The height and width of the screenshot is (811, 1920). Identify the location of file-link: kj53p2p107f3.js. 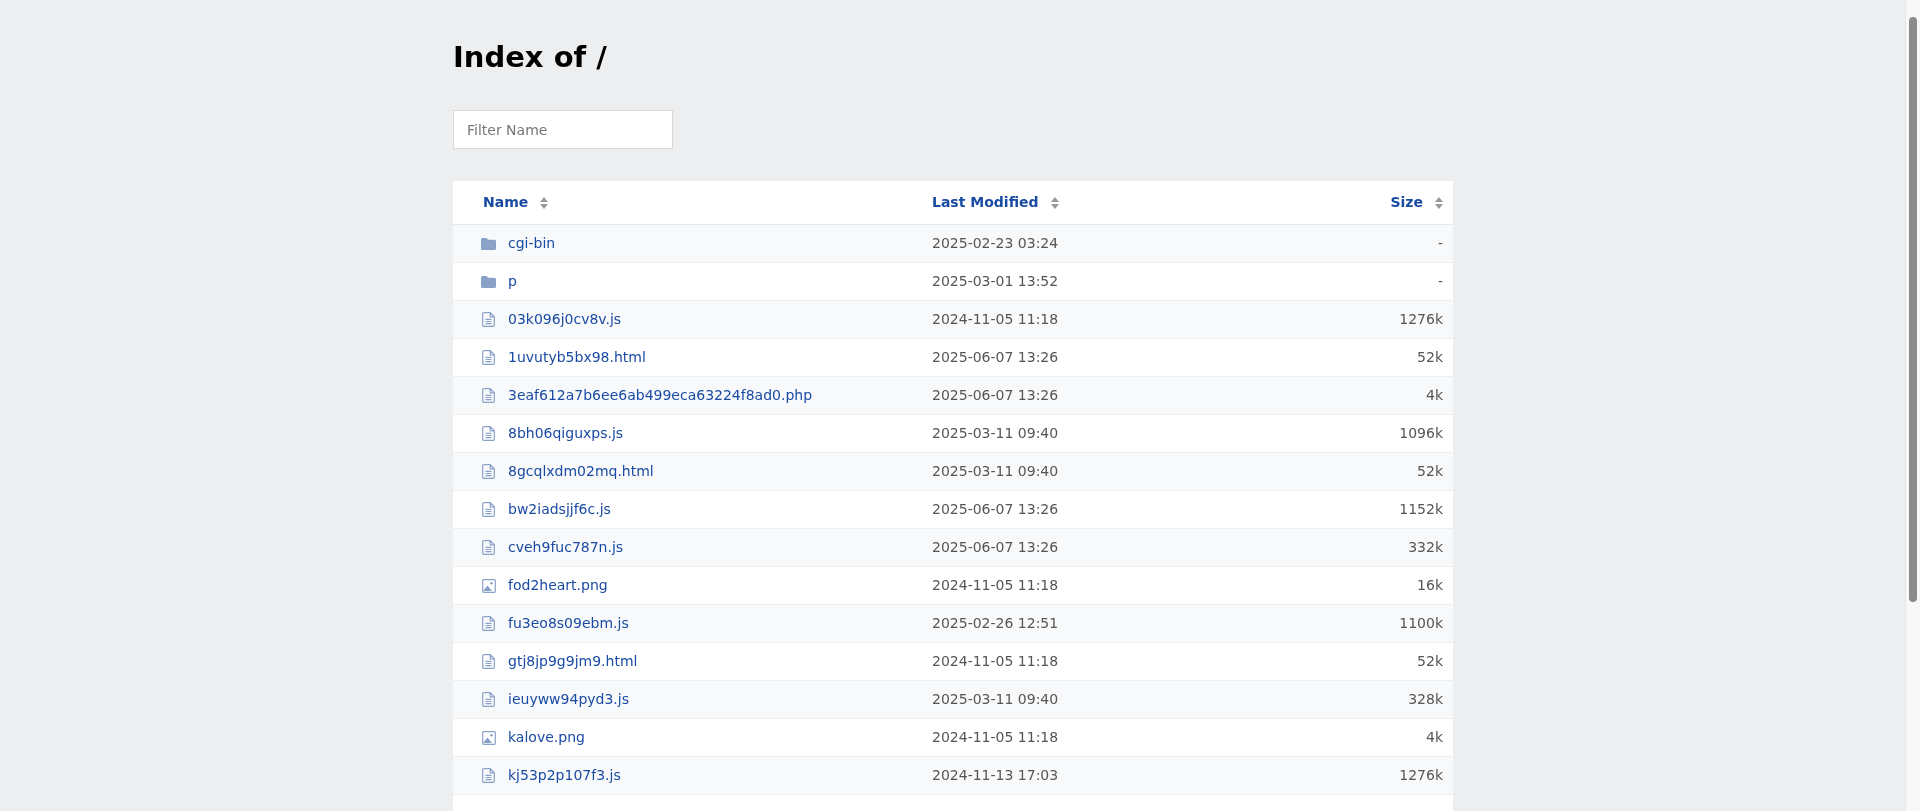
(564, 775).